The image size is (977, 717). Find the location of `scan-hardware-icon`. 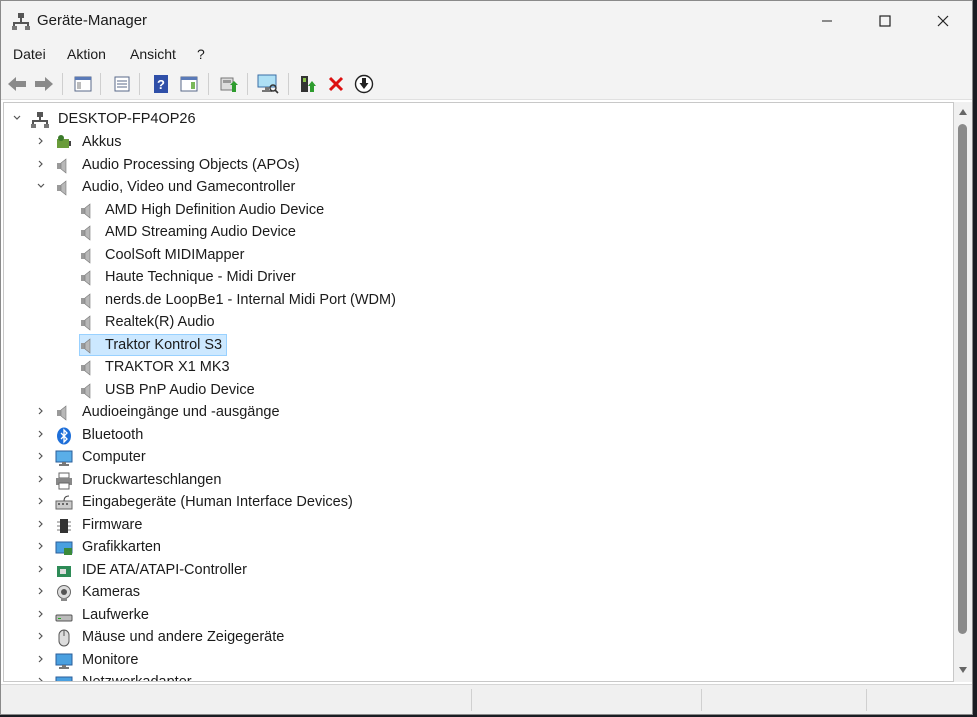

scan-hardware-icon is located at coordinates (268, 84).